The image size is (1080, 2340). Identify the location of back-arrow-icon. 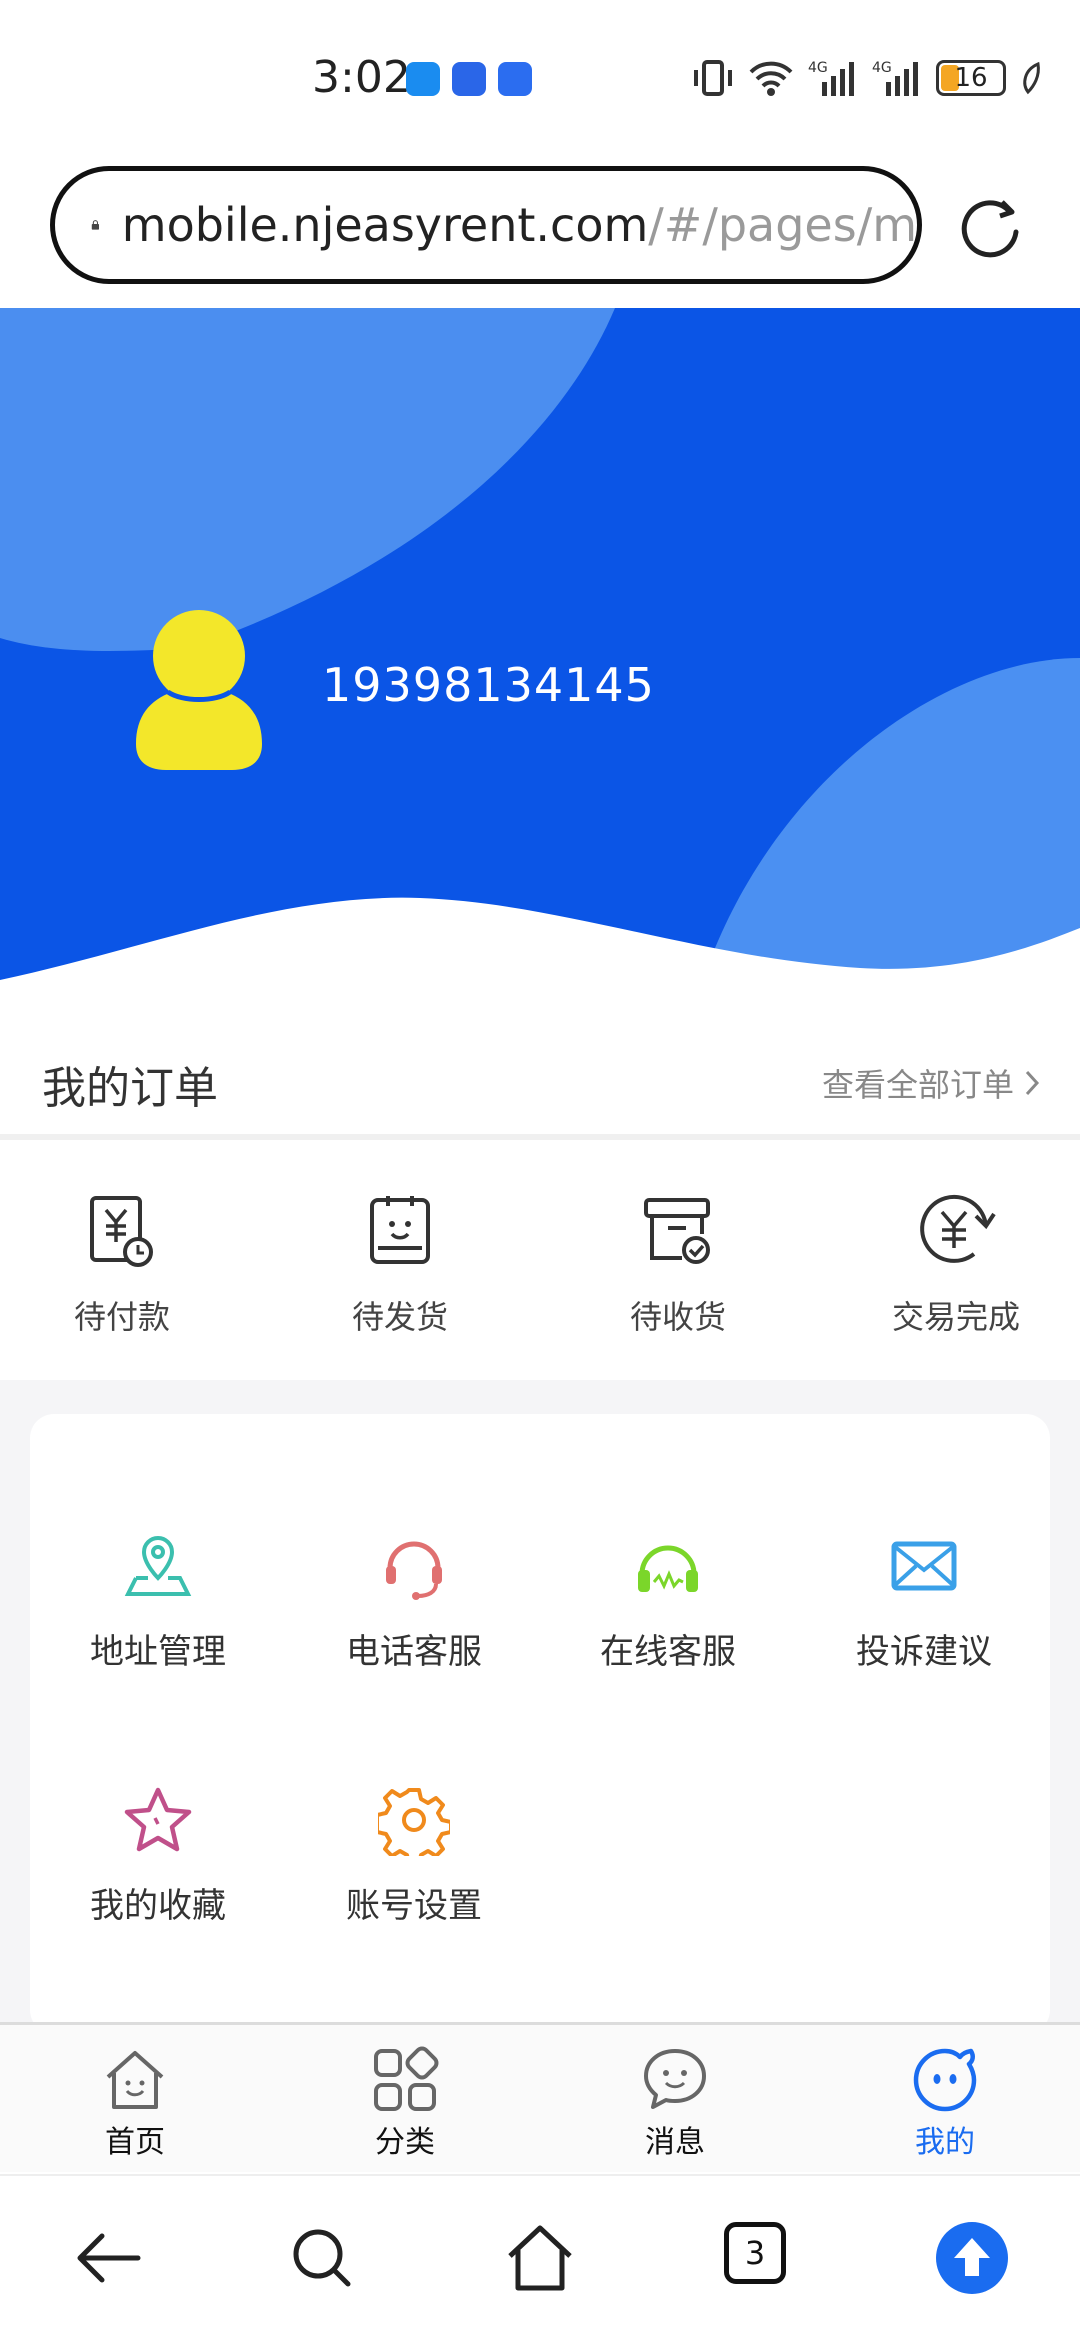
(108, 2258).